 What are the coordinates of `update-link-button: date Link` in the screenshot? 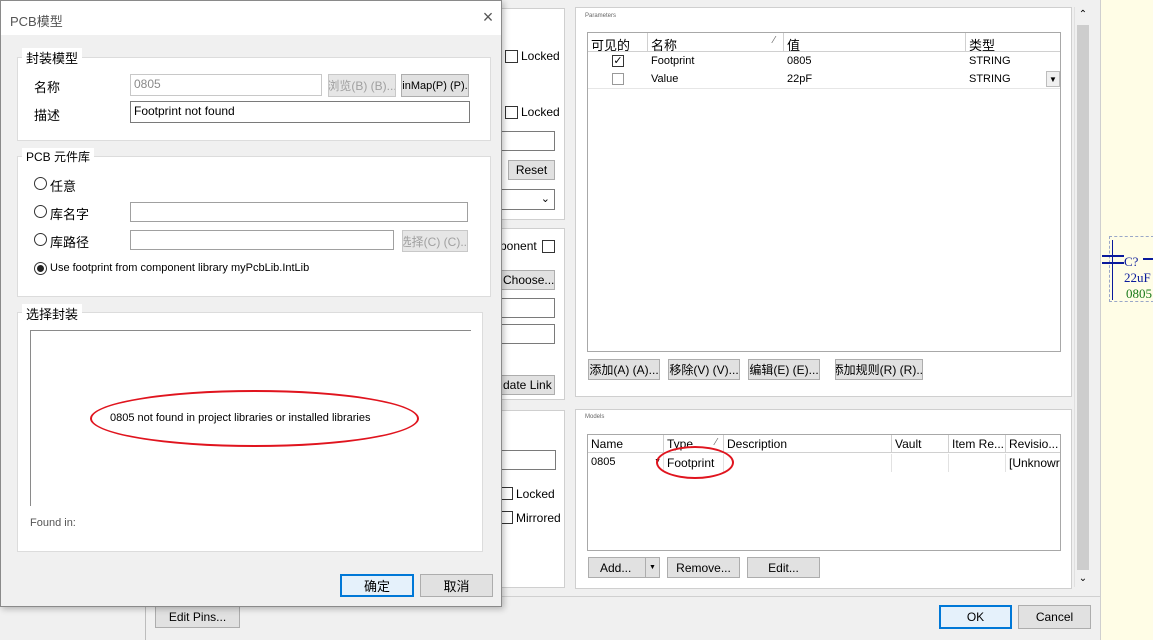 It's located at (527, 385).